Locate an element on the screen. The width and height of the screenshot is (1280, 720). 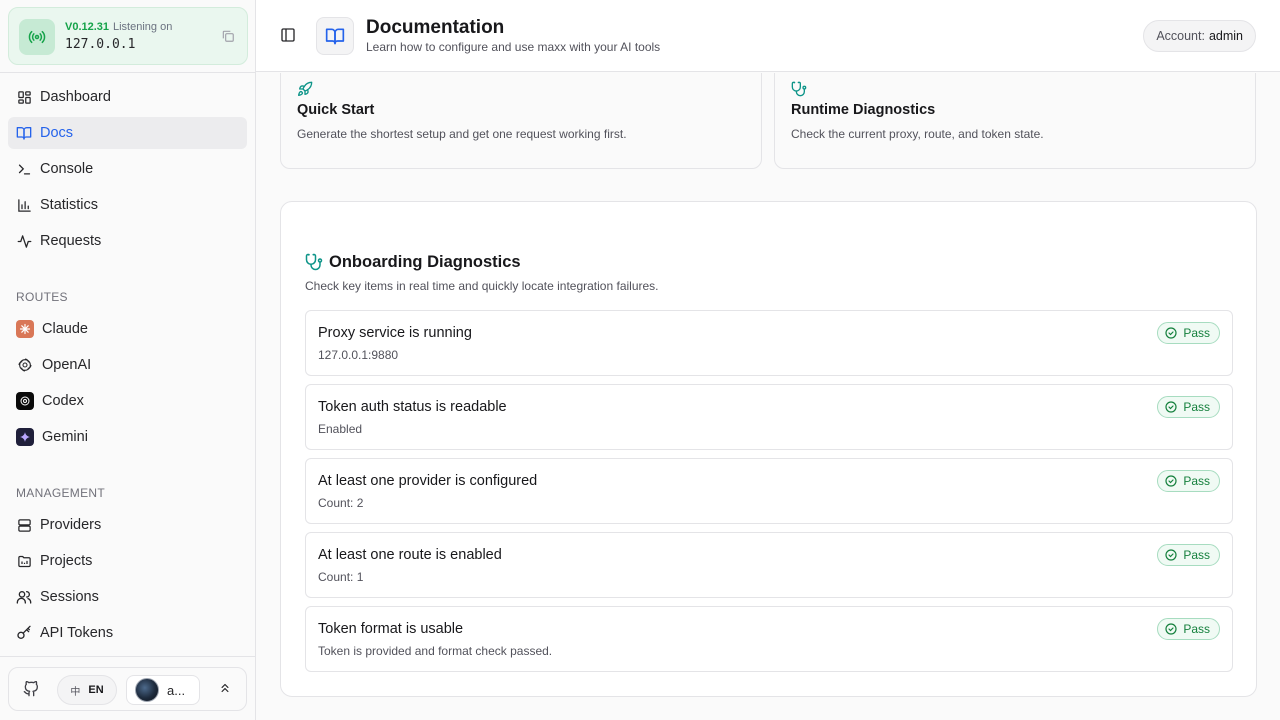
sidebar-toggle-button is located at coordinates (289, 36).